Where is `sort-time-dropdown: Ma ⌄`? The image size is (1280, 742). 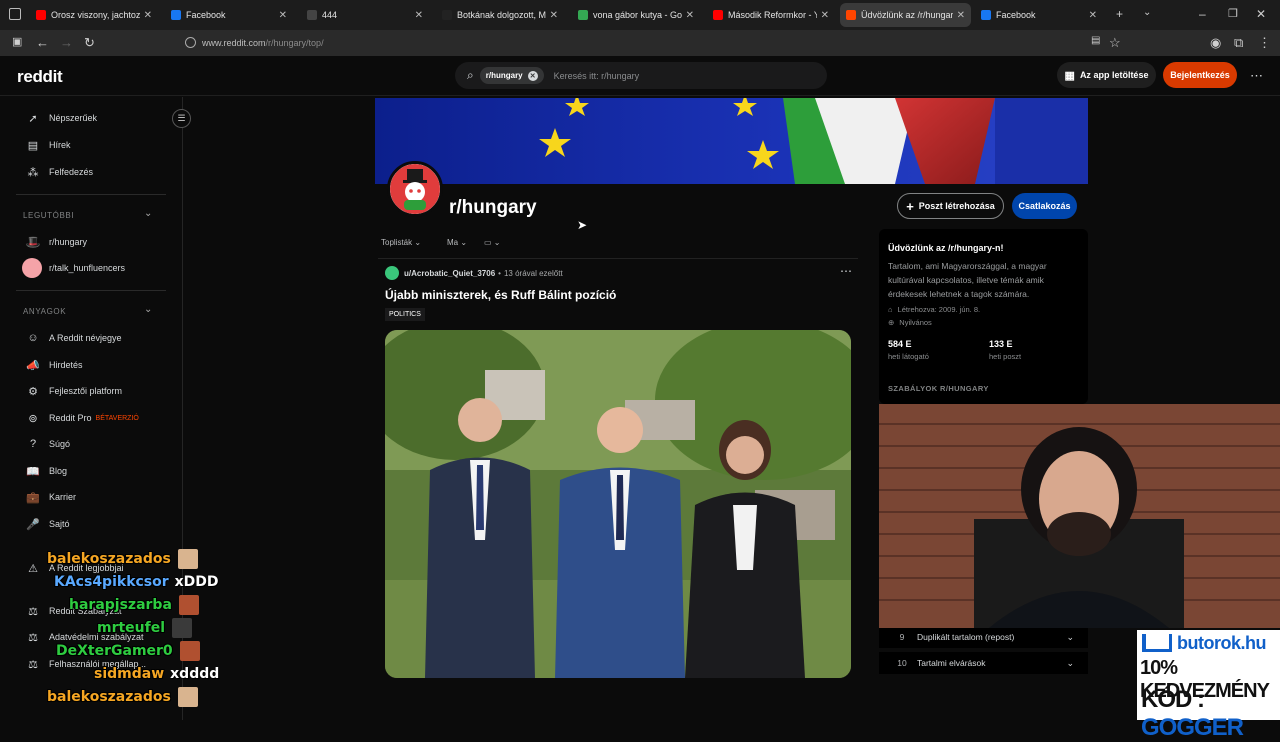 sort-time-dropdown: Ma ⌄ is located at coordinates (457, 242).